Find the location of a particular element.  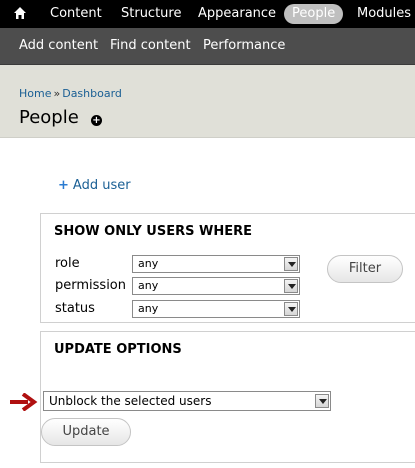

permission-label: permission is located at coordinates (90, 285).